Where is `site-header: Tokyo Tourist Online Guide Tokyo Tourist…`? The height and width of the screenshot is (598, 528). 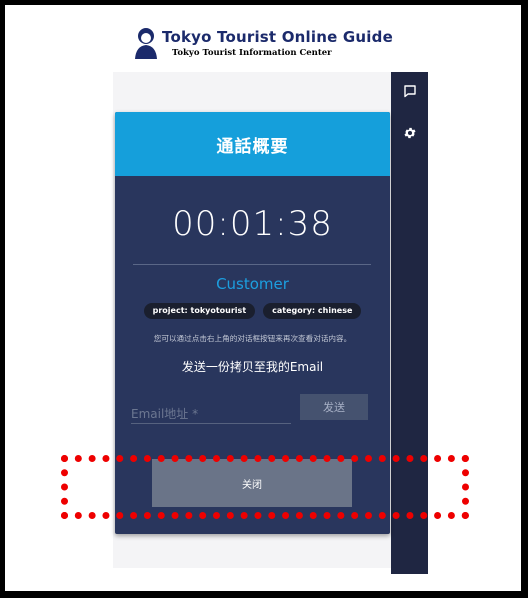 site-header: Tokyo Tourist Online Guide Tokyo Tourist… is located at coordinates (251, 50).